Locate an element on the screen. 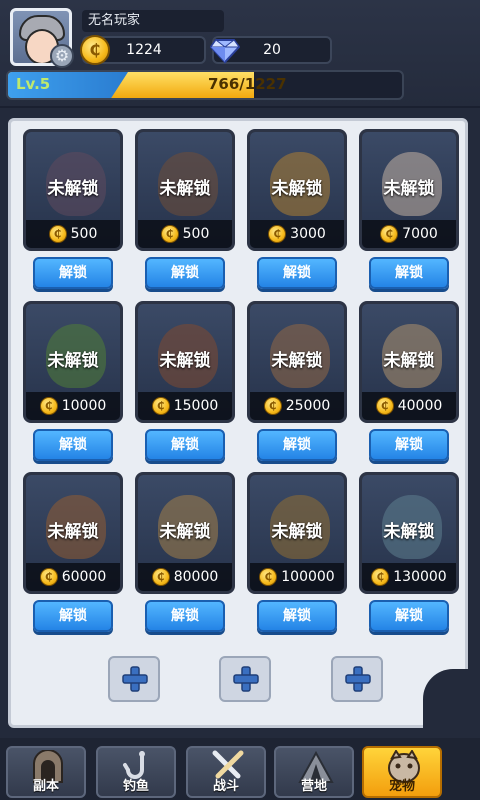  price-value: 40000 is located at coordinates (420, 406).